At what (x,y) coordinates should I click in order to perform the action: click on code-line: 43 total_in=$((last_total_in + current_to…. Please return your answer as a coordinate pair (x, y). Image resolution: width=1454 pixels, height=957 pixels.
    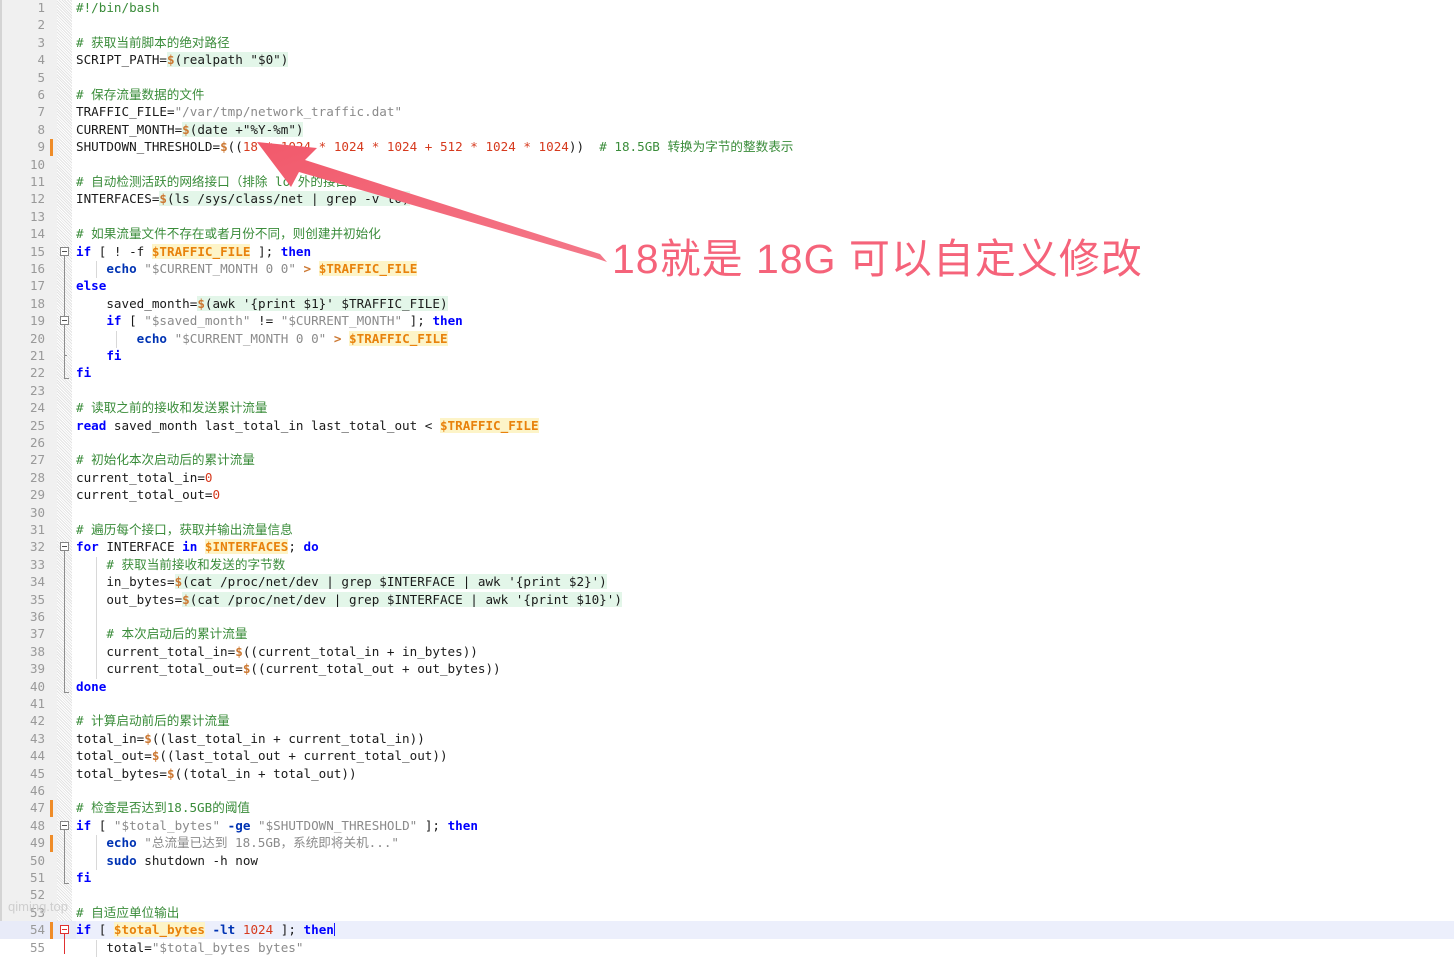
    Looking at the image, I should click on (727, 738).